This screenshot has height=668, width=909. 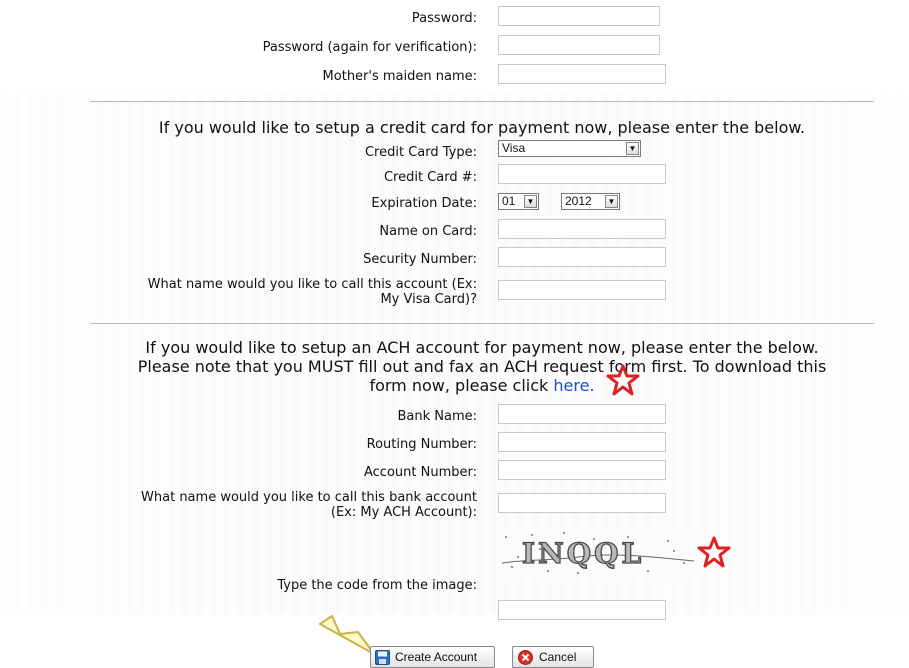 I want to click on ach-intro-line3: form now, please click here., so click(x=482, y=385).